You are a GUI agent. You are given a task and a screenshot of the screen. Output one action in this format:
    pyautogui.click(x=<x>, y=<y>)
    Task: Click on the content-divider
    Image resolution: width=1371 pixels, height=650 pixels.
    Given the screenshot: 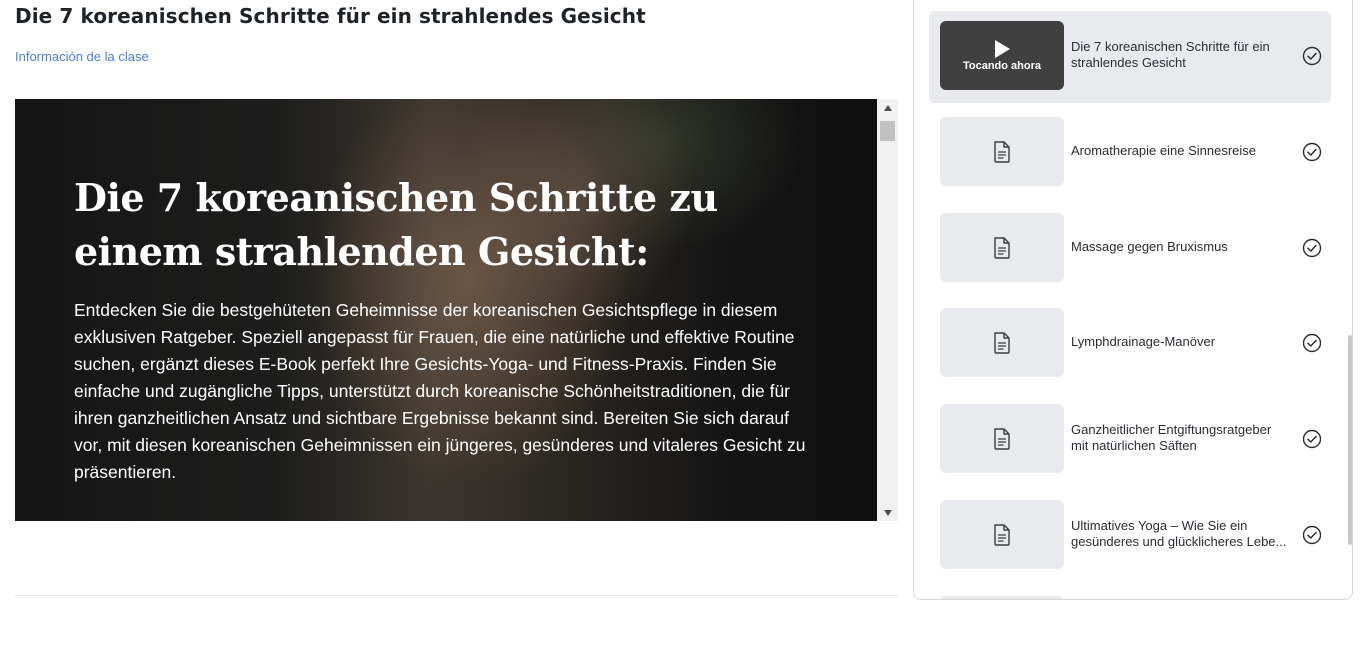 What is the action you would take?
    pyautogui.click(x=456, y=595)
    